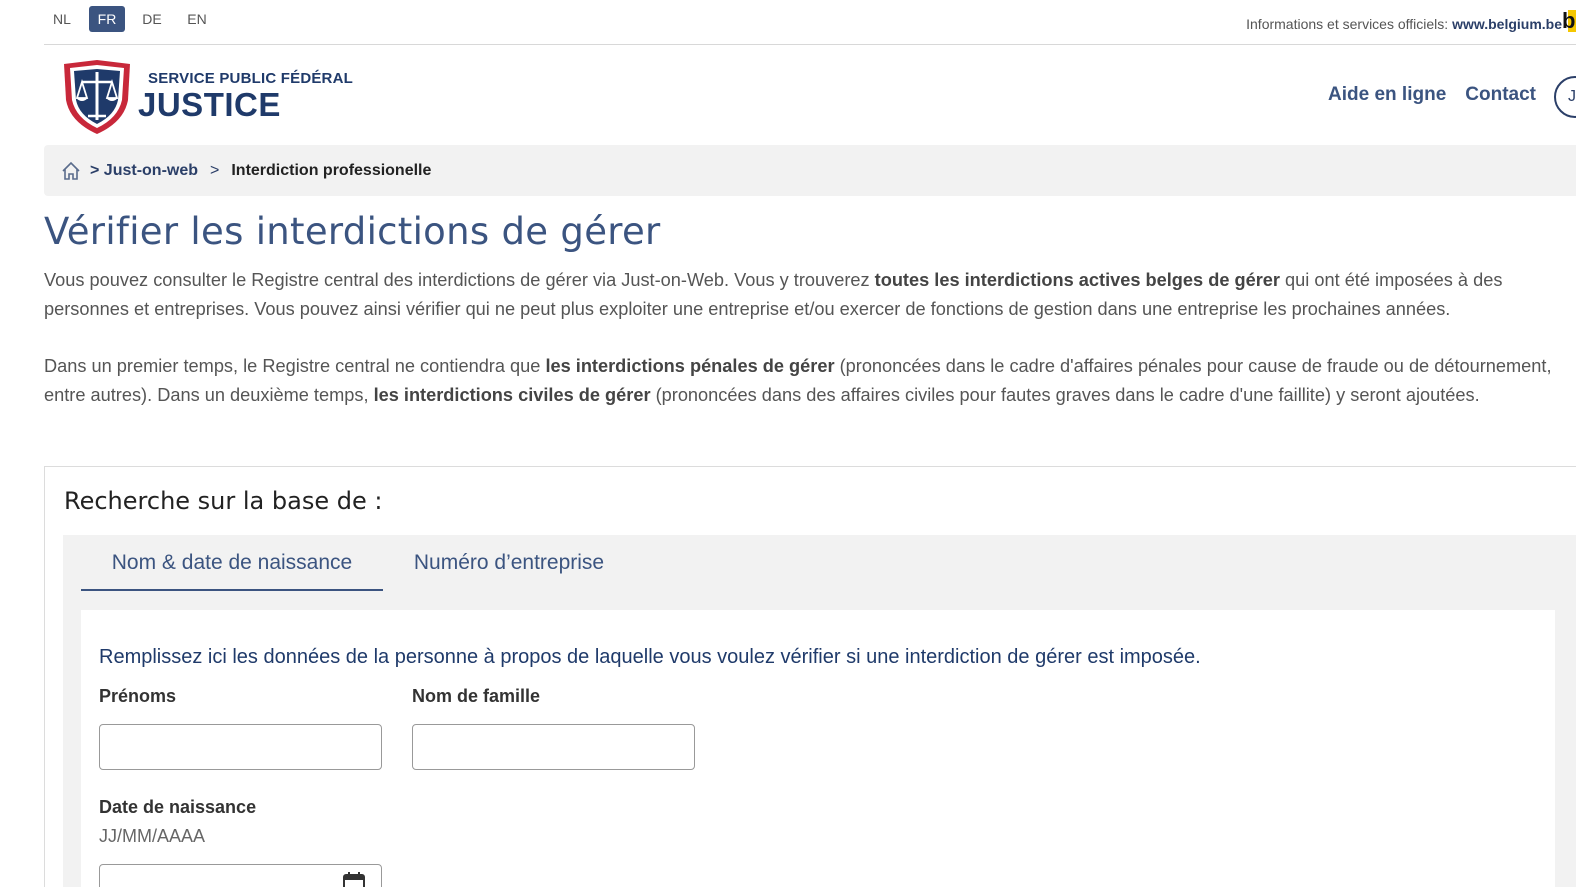  I want to click on birth-date-hint: JJ/MM/AAAA, so click(152, 836).